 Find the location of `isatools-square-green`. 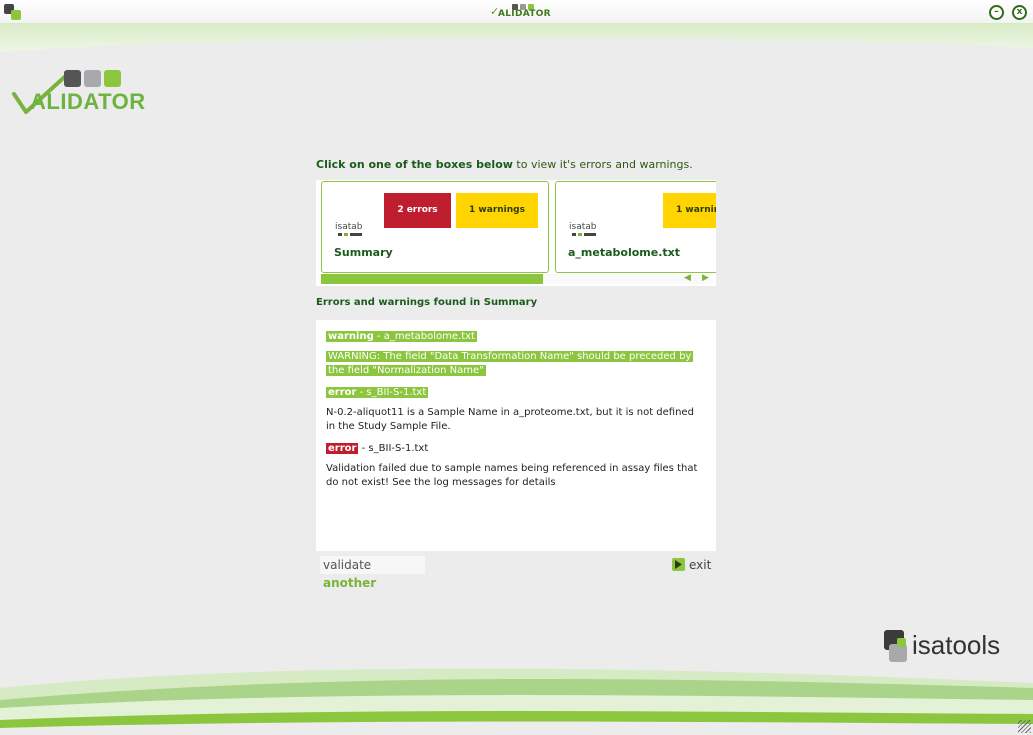

isatools-square-green is located at coordinates (901, 642).